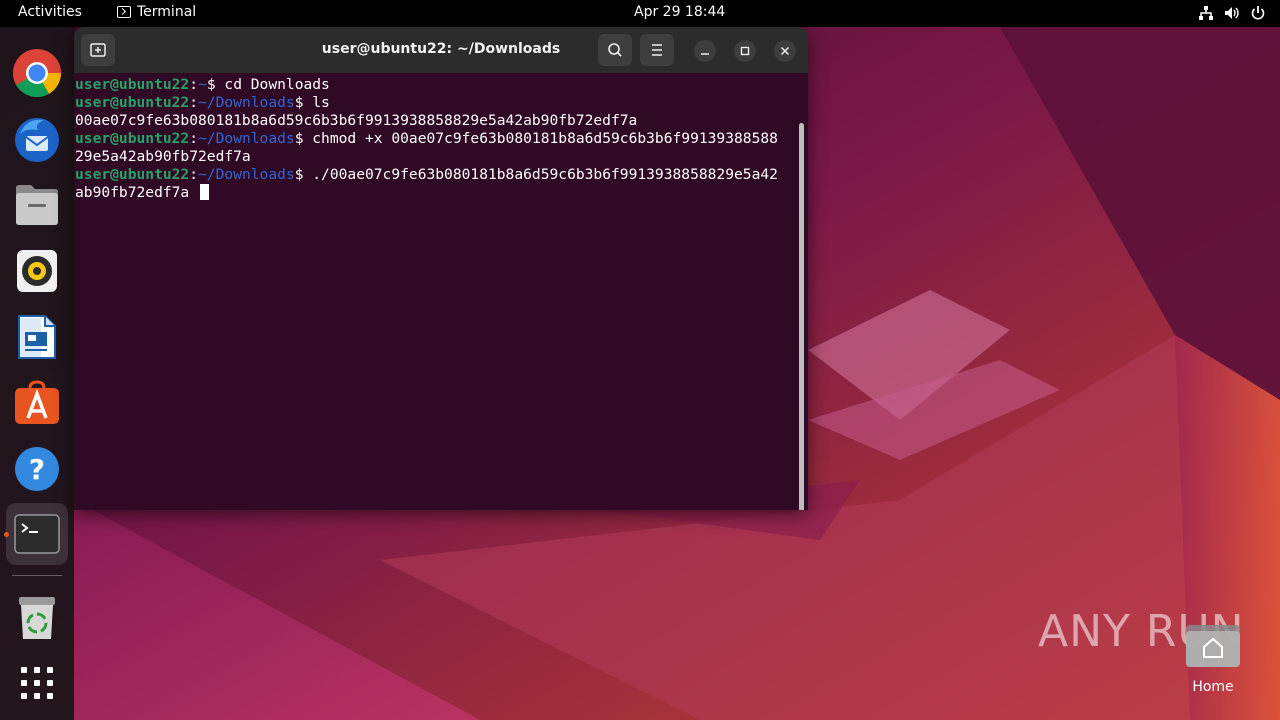 This screenshot has height=720, width=1280. Describe the element at coordinates (321, 102) in the screenshot. I see `command-text: ls` at that location.